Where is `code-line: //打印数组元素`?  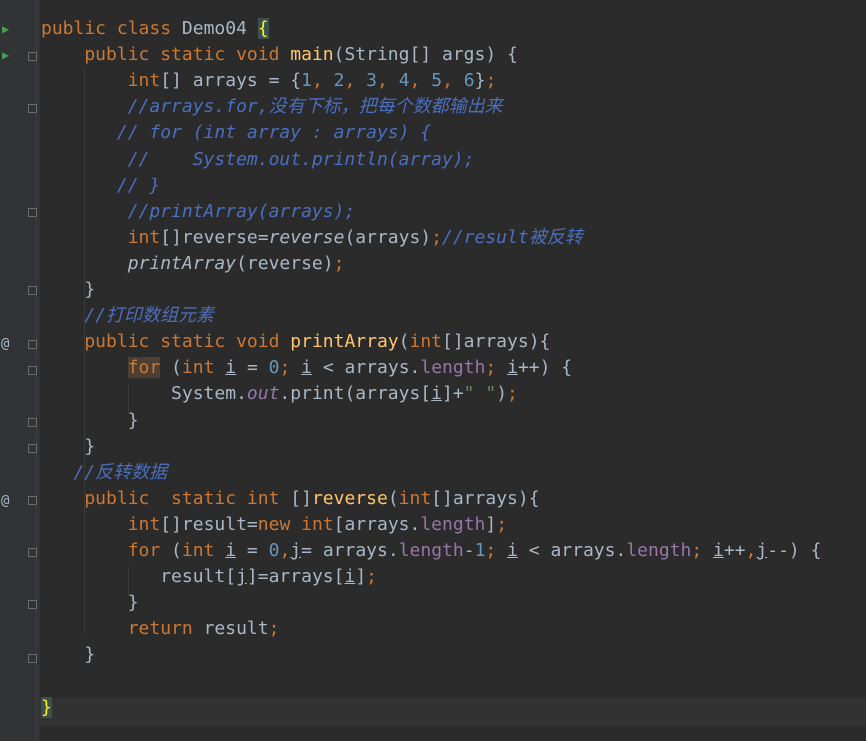
code-line: //打印数组元素 is located at coordinates (127, 316).